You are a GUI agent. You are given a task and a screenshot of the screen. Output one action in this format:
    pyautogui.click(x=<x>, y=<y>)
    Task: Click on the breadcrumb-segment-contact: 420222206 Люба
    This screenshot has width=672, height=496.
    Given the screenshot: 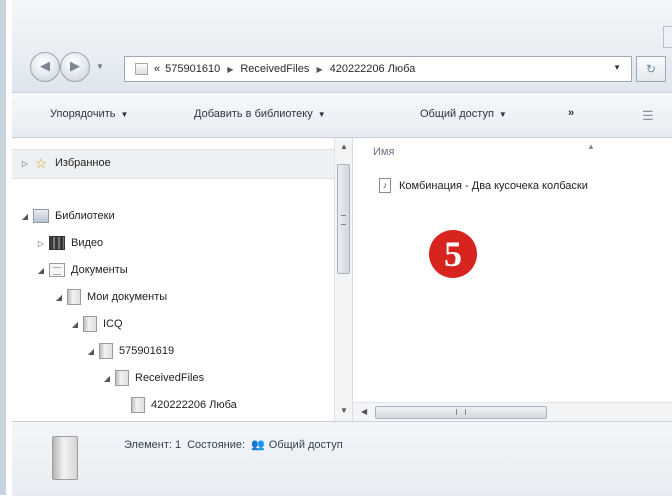 What is the action you would take?
    pyautogui.click(x=373, y=69)
    